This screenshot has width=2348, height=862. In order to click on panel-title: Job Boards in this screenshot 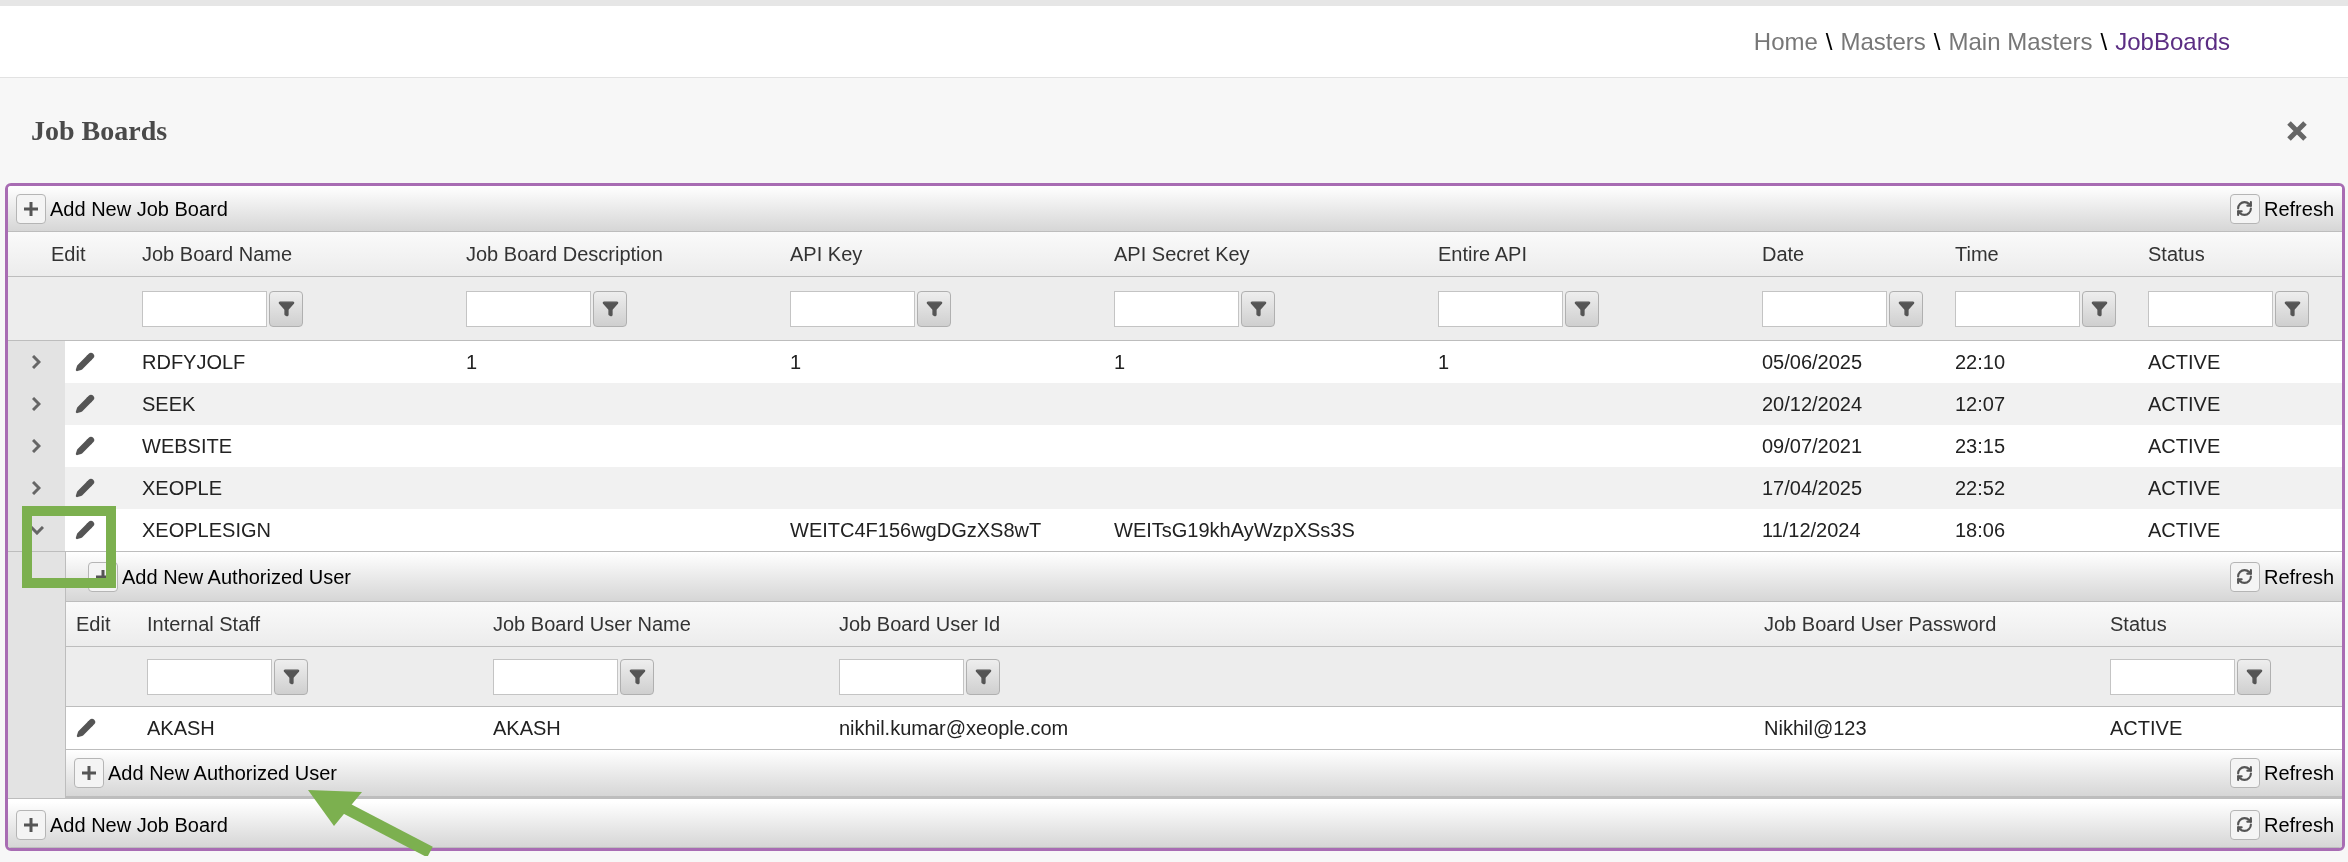, I will do `click(99, 130)`.